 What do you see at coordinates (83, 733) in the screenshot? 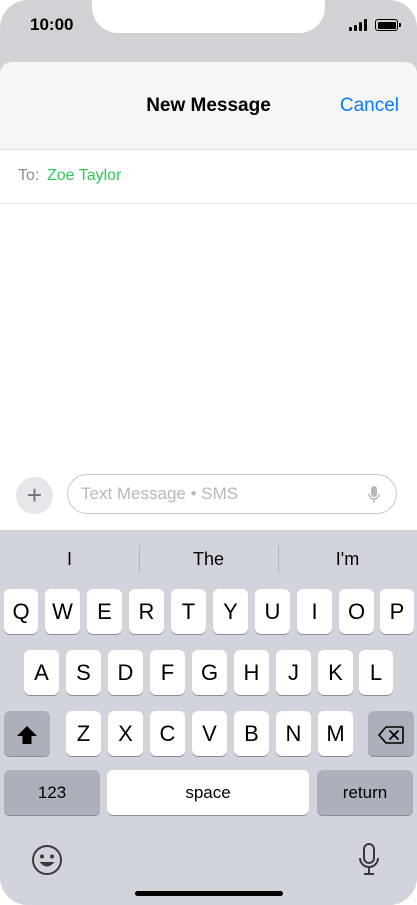
I see `key-z: Z` at bounding box center [83, 733].